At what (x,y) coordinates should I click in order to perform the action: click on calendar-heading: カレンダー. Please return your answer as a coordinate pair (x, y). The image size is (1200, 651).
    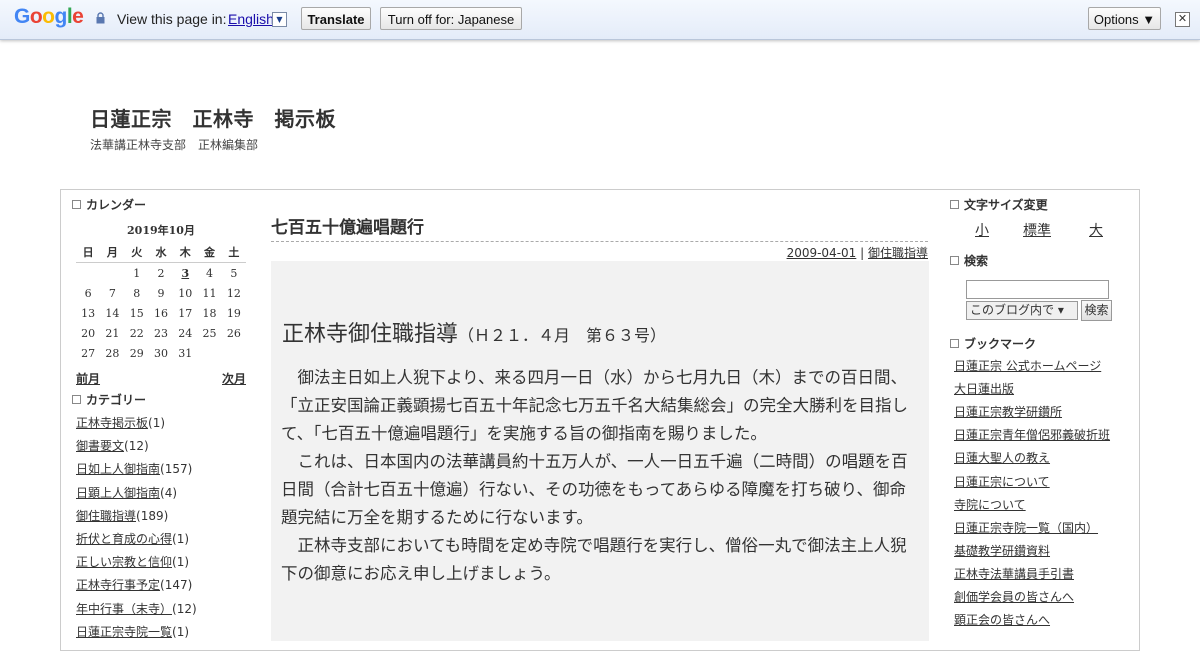
    Looking at the image, I should click on (109, 204).